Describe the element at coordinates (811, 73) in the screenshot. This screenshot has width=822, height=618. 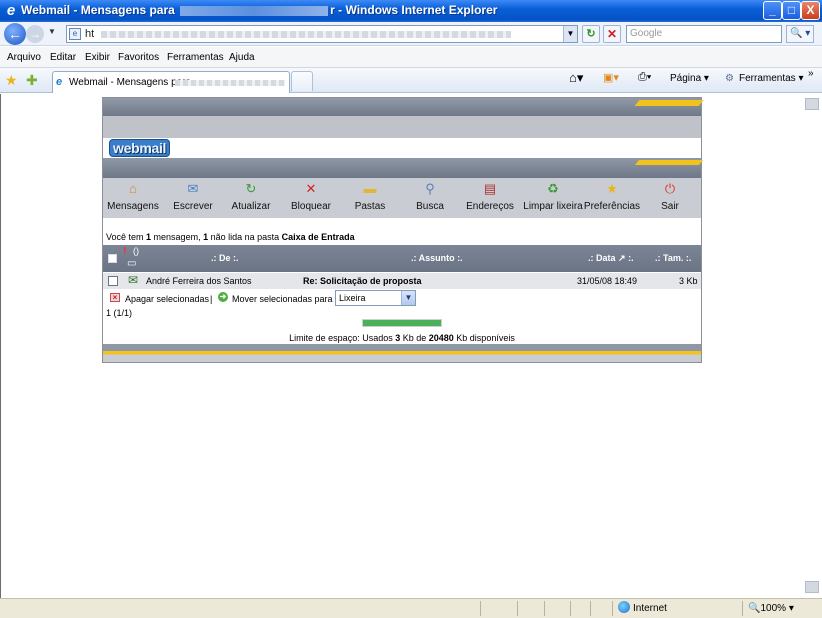
I see `more-commands-button: »` at that location.